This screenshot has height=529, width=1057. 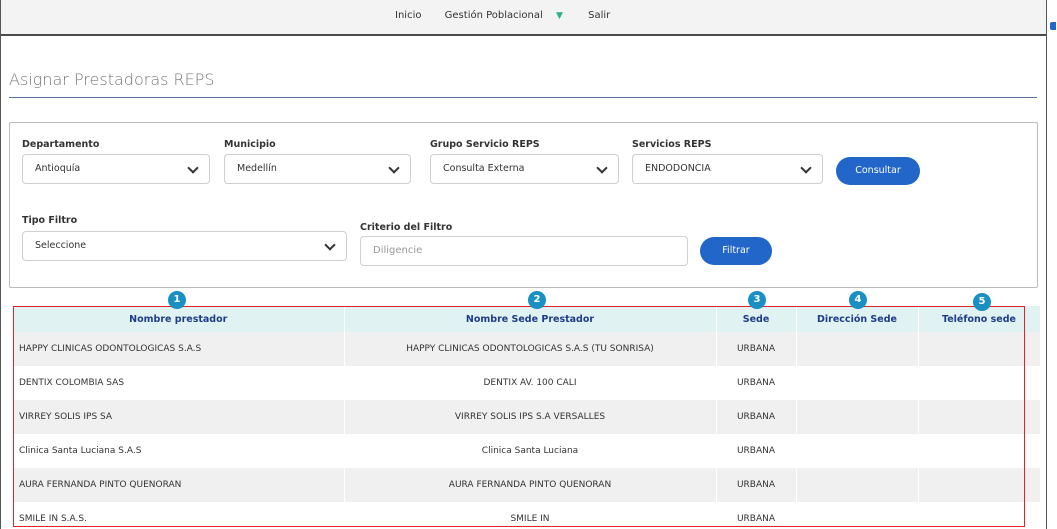 I want to click on nav-gestion-poblacional: Gestión Poblacional, so click(x=494, y=15).